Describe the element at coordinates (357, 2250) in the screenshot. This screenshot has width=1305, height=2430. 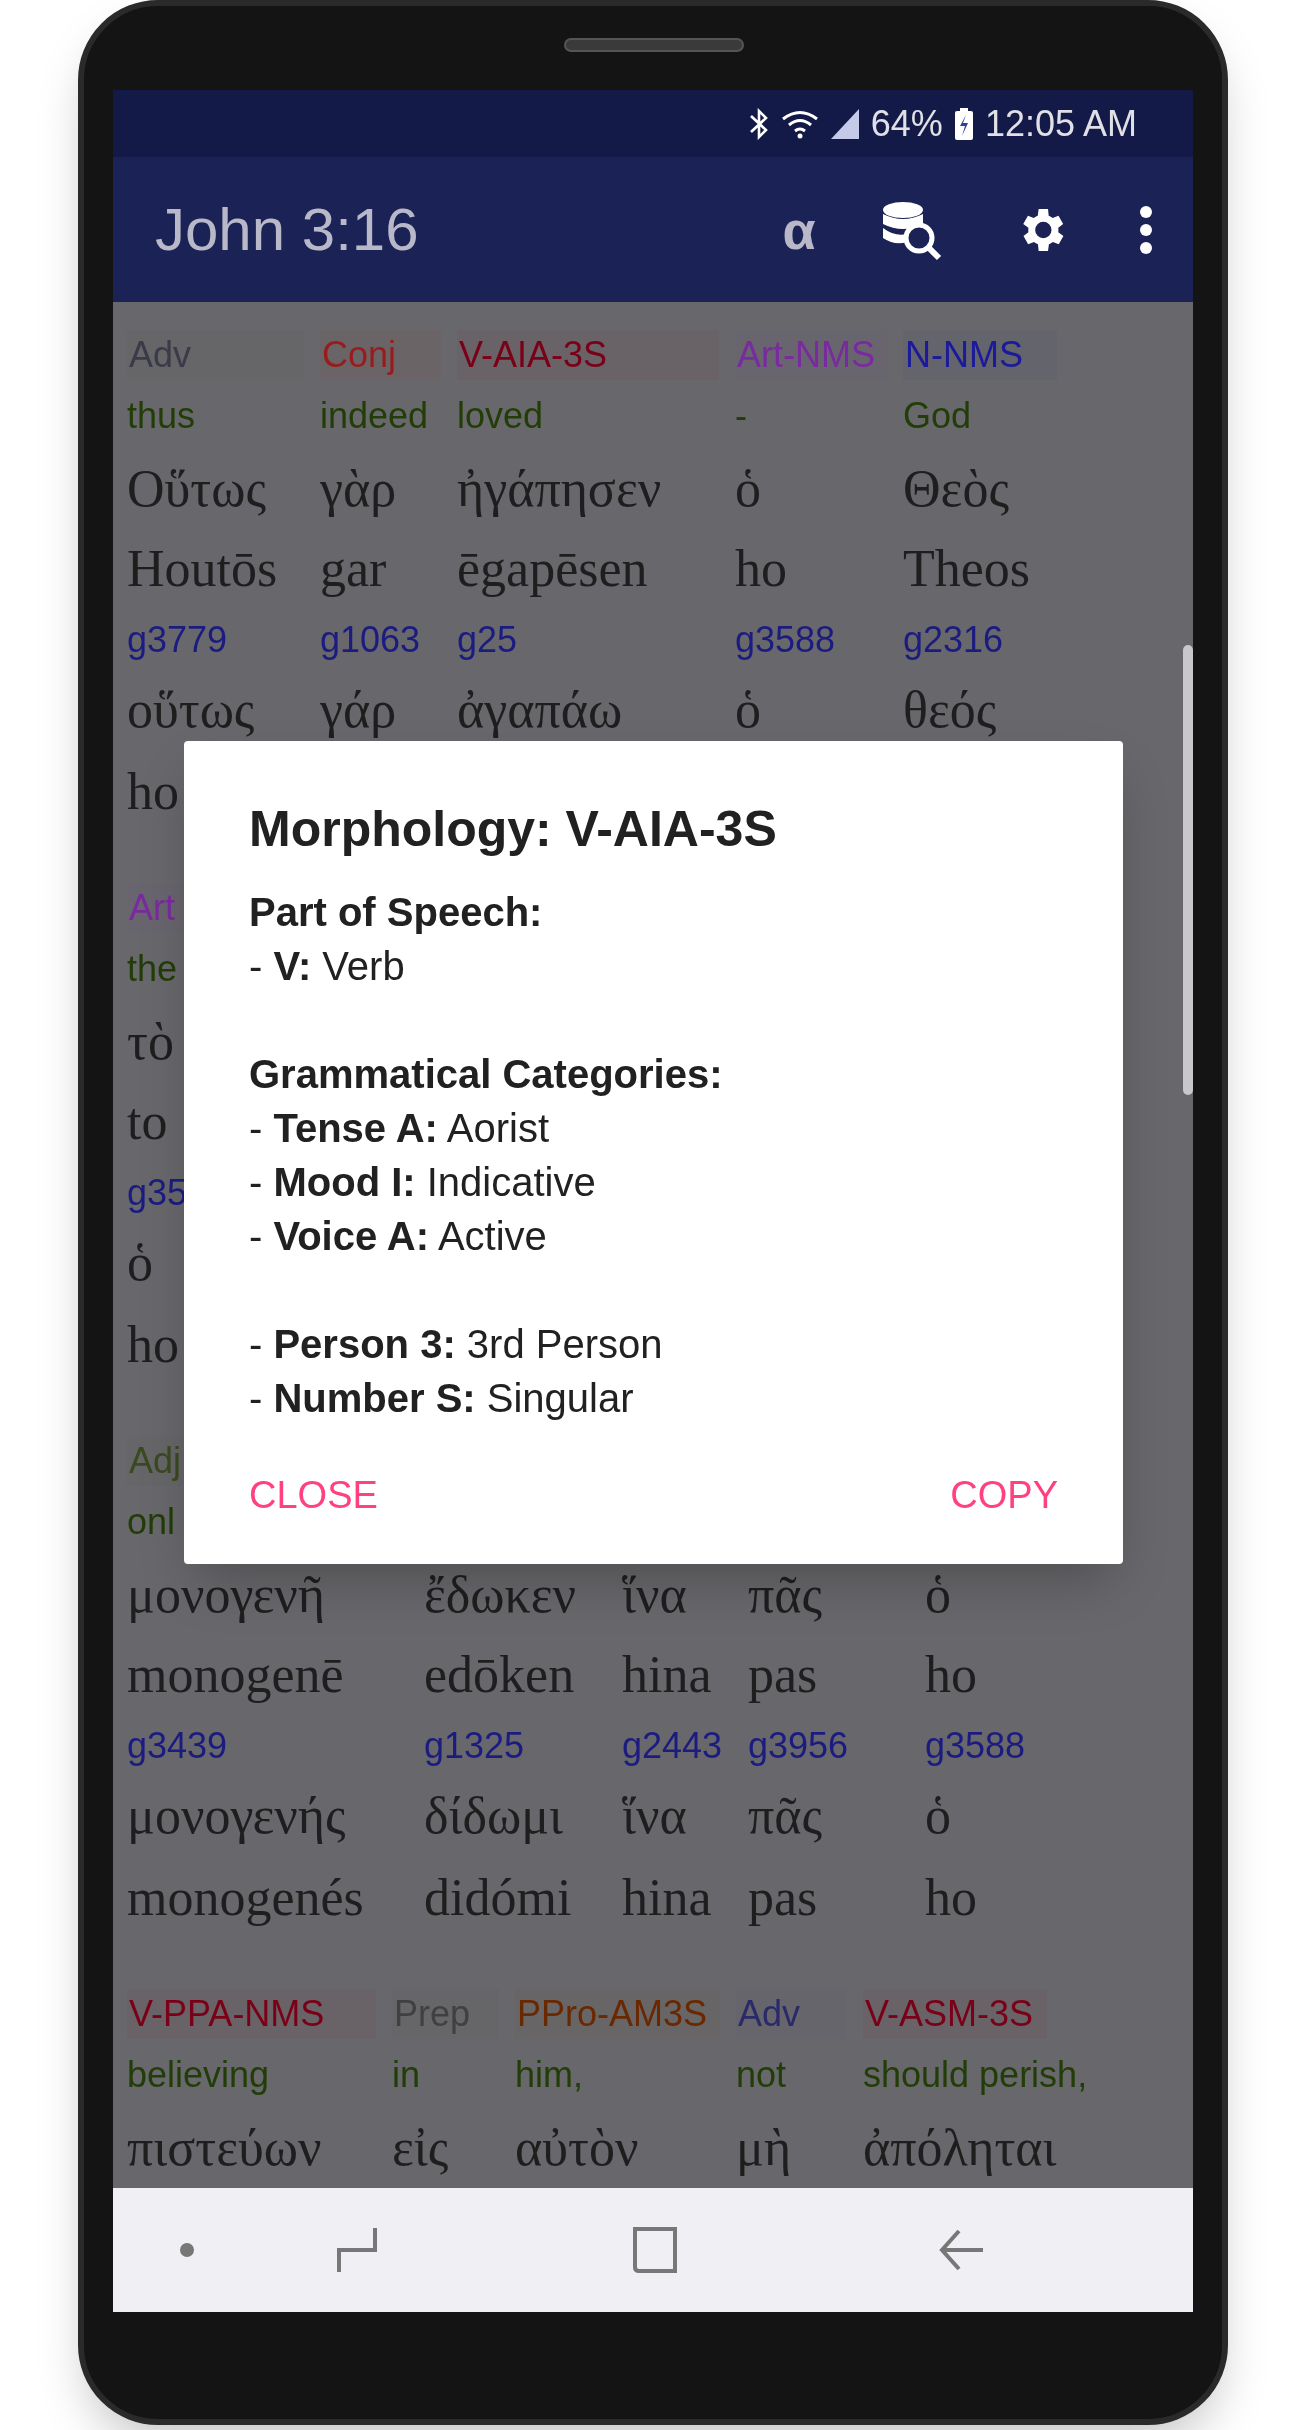
I see `recent-apps-icon` at that location.